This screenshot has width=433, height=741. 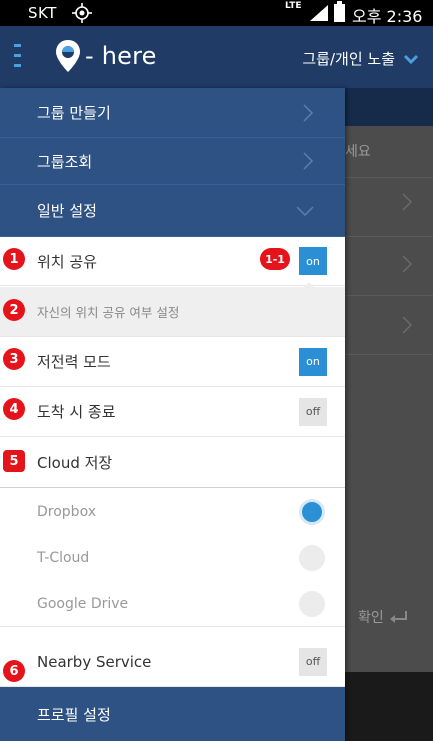 I want to click on nearby-toggle: off, so click(x=313, y=661).